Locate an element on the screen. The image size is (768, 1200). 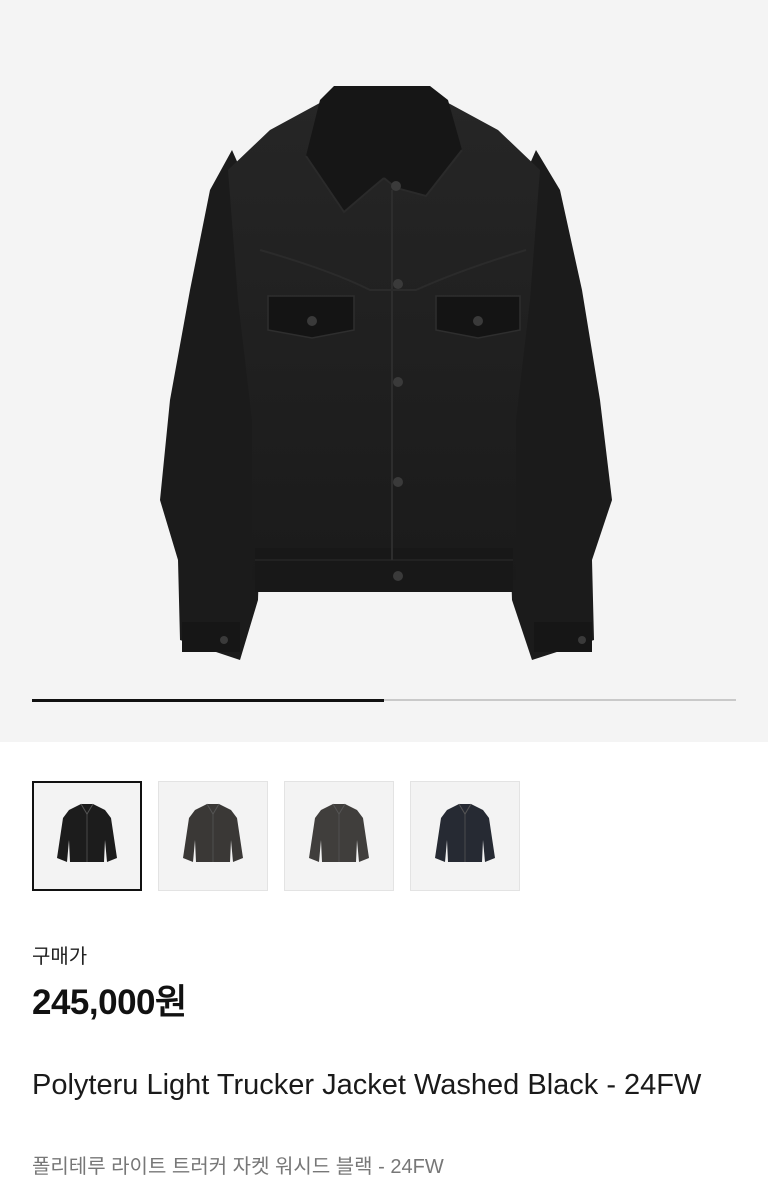
thumbnail-black is located at coordinates (87, 836).